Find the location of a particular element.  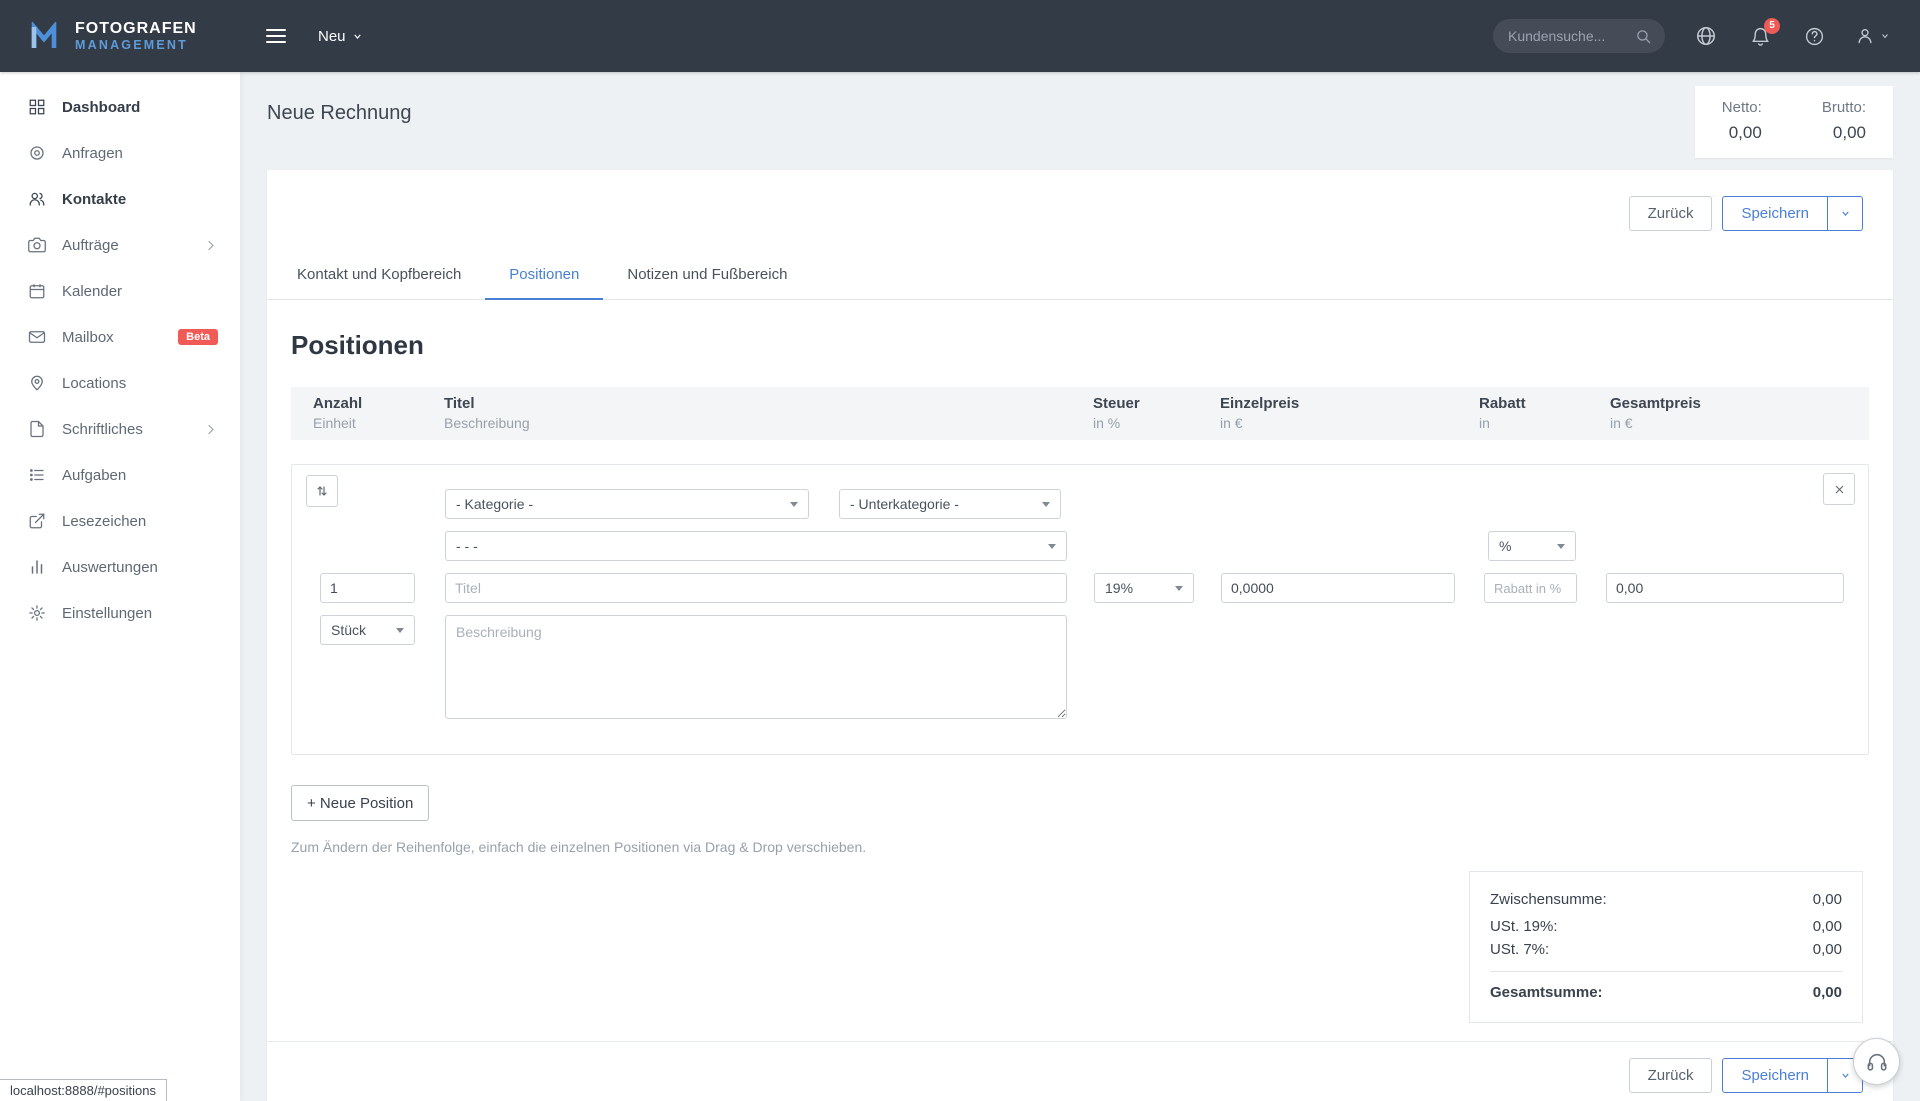

bar-chart-icon is located at coordinates (37, 567).